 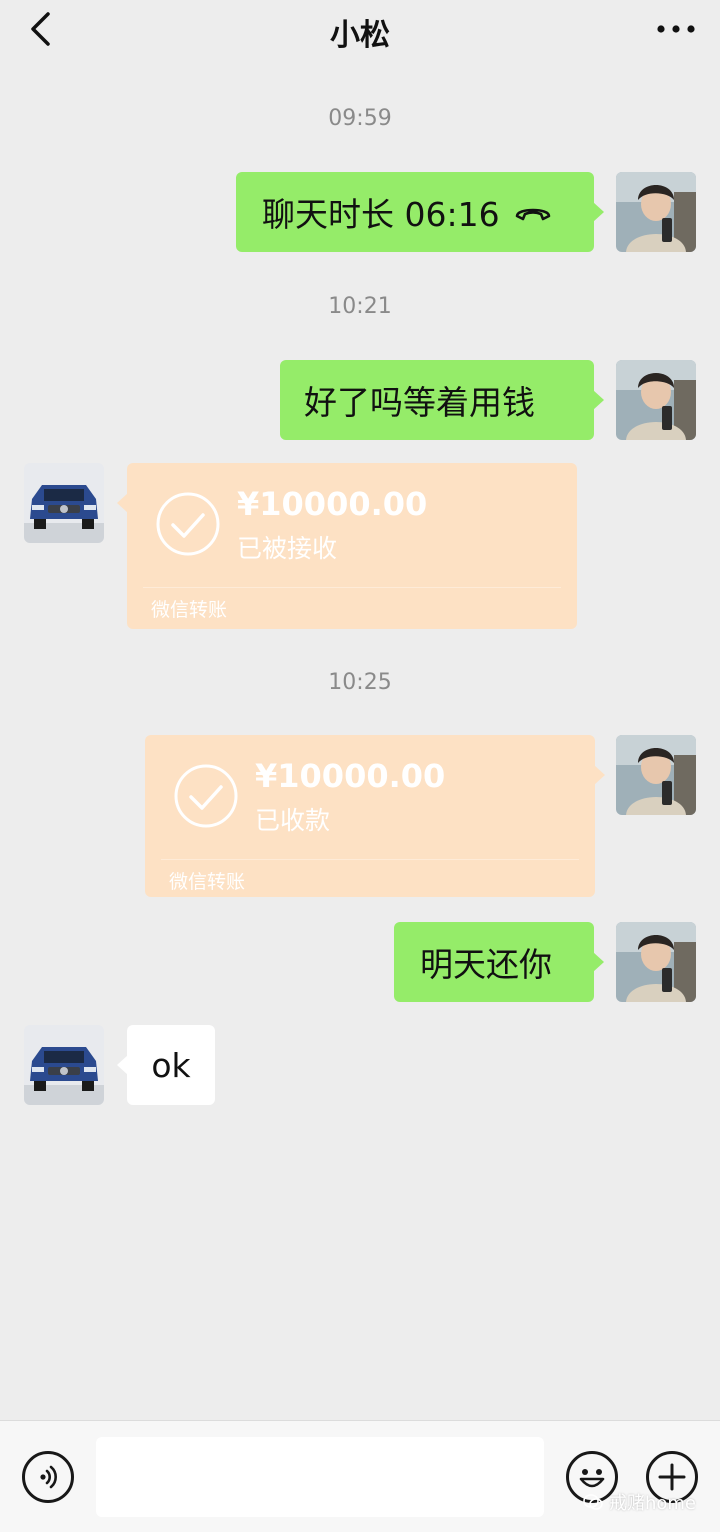 What do you see at coordinates (287, 548) in the screenshot?
I see `transfer-status: 已被接收` at bounding box center [287, 548].